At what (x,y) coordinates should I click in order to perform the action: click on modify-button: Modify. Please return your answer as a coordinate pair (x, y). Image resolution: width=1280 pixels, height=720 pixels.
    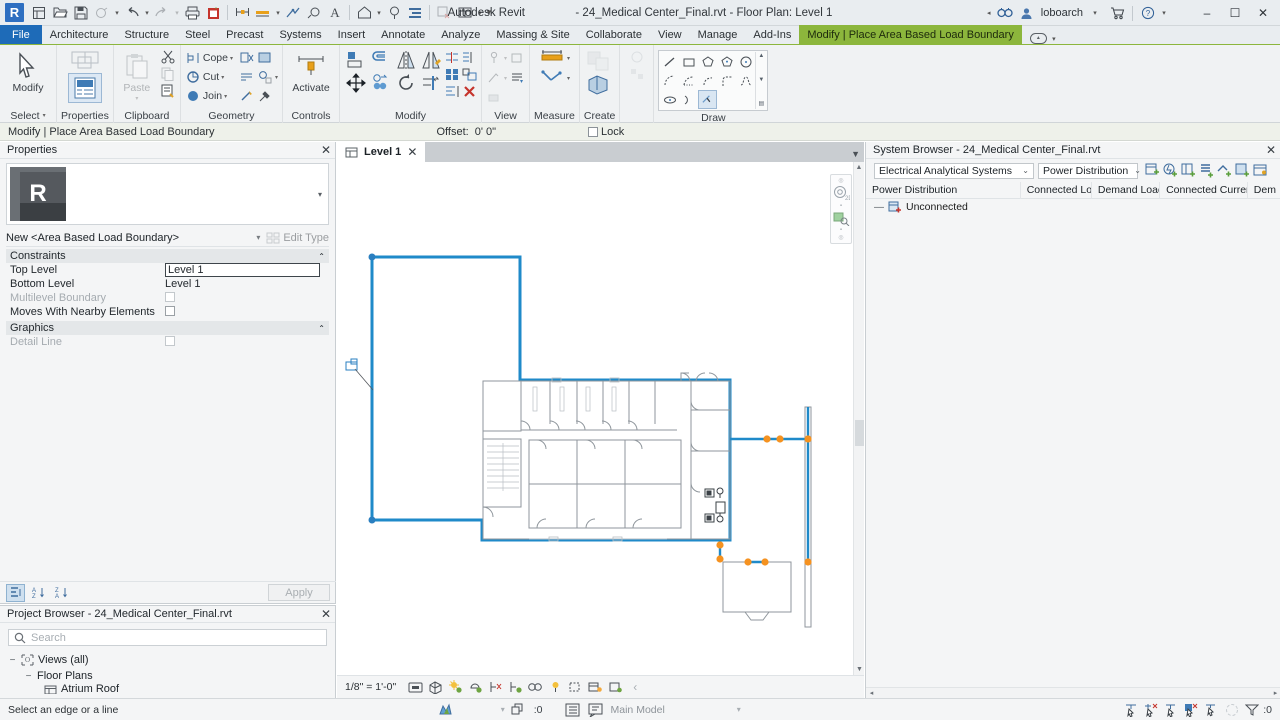
    Looking at the image, I should click on (28, 71).